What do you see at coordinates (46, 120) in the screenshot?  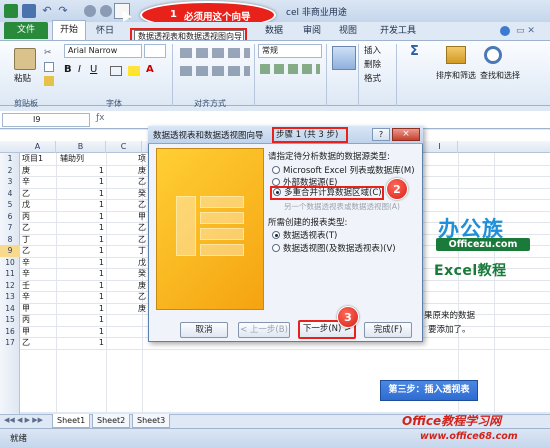 I see `name-box: I9` at bounding box center [46, 120].